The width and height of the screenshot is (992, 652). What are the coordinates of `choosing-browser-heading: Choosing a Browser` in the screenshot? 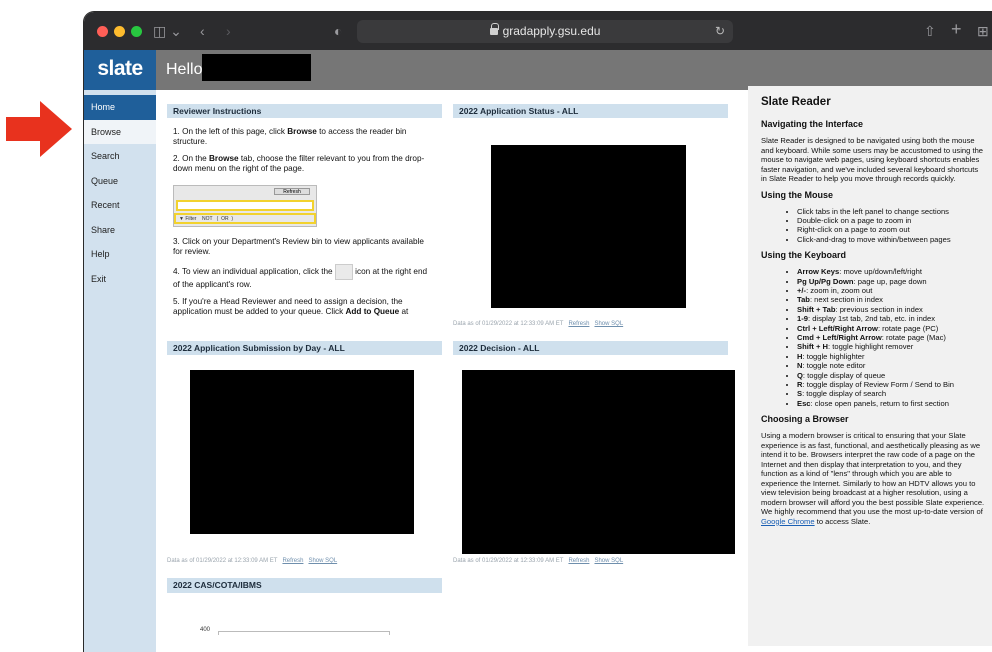 It's located at (805, 419).